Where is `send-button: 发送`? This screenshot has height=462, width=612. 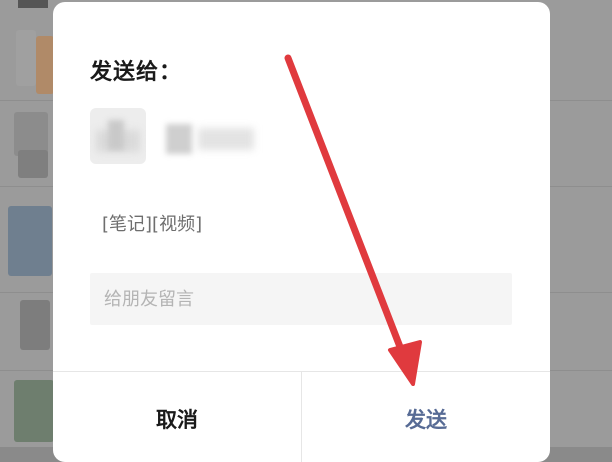 send-button: 发送 is located at coordinates (426, 417).